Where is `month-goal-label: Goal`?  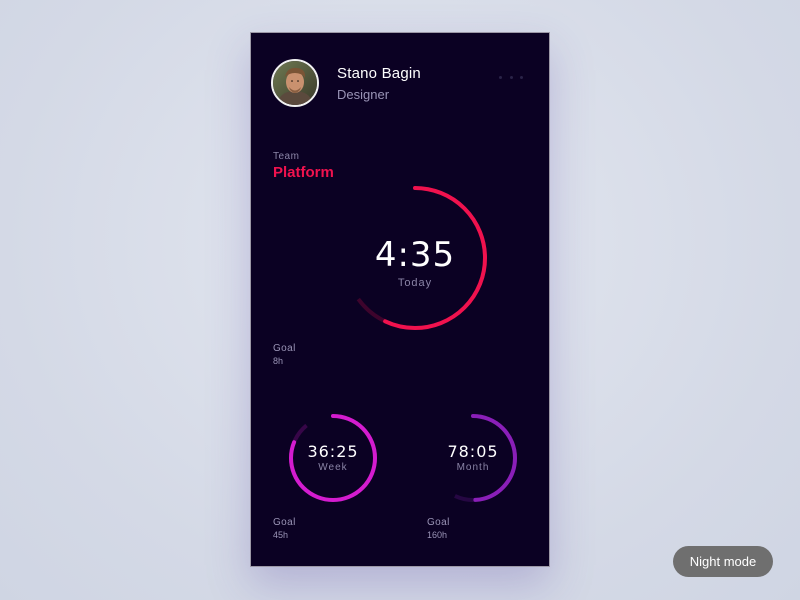
month-goal-label: Goal is located at coordinates (438, 522).